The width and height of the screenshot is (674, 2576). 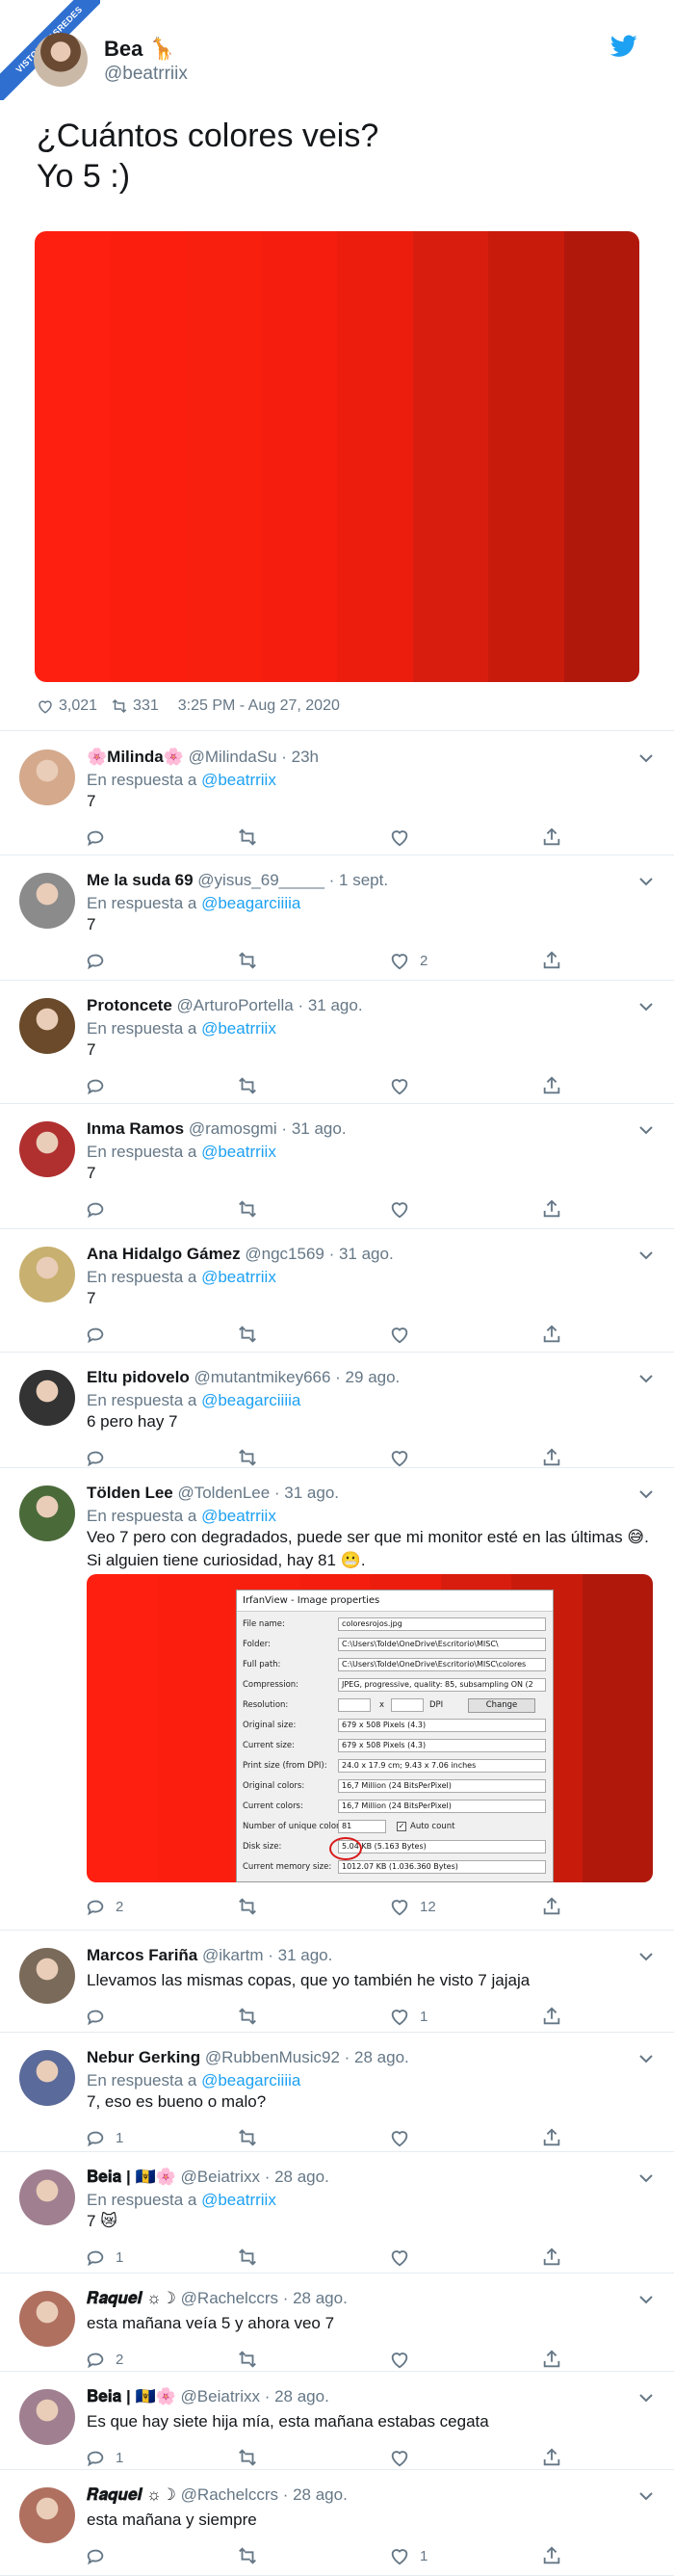 I want to click on reply-handle-date: @ikartm · 31 ago., so click(x=267, y=1955).